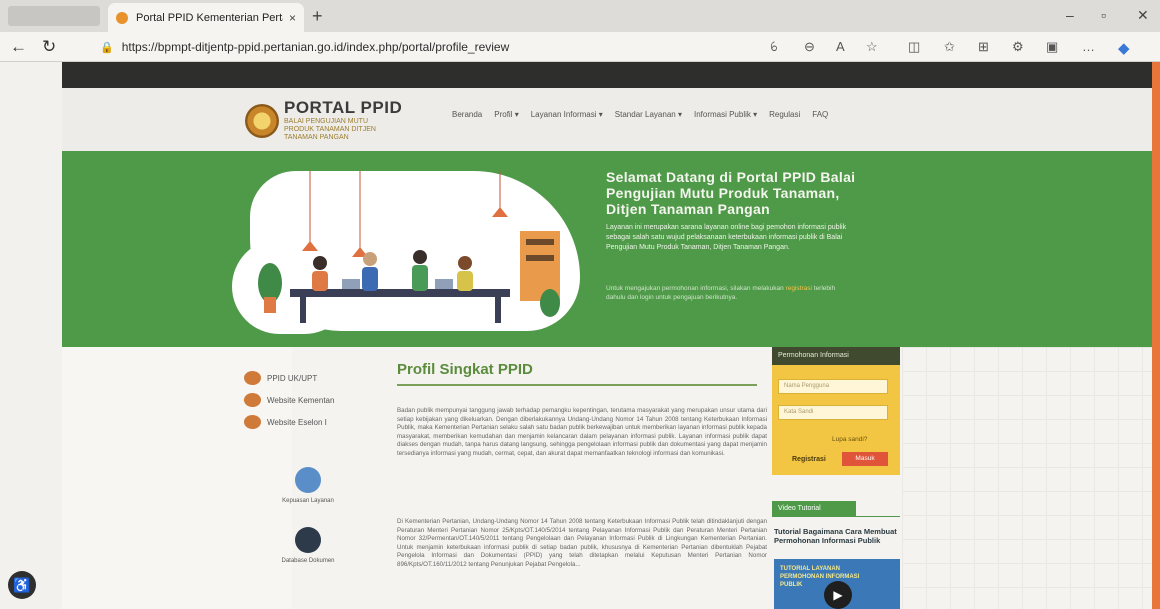 The image size is (1160, 609). I want to click on service-kepuasan-layanan: Kepuasan Layanan, so click(308, 485).